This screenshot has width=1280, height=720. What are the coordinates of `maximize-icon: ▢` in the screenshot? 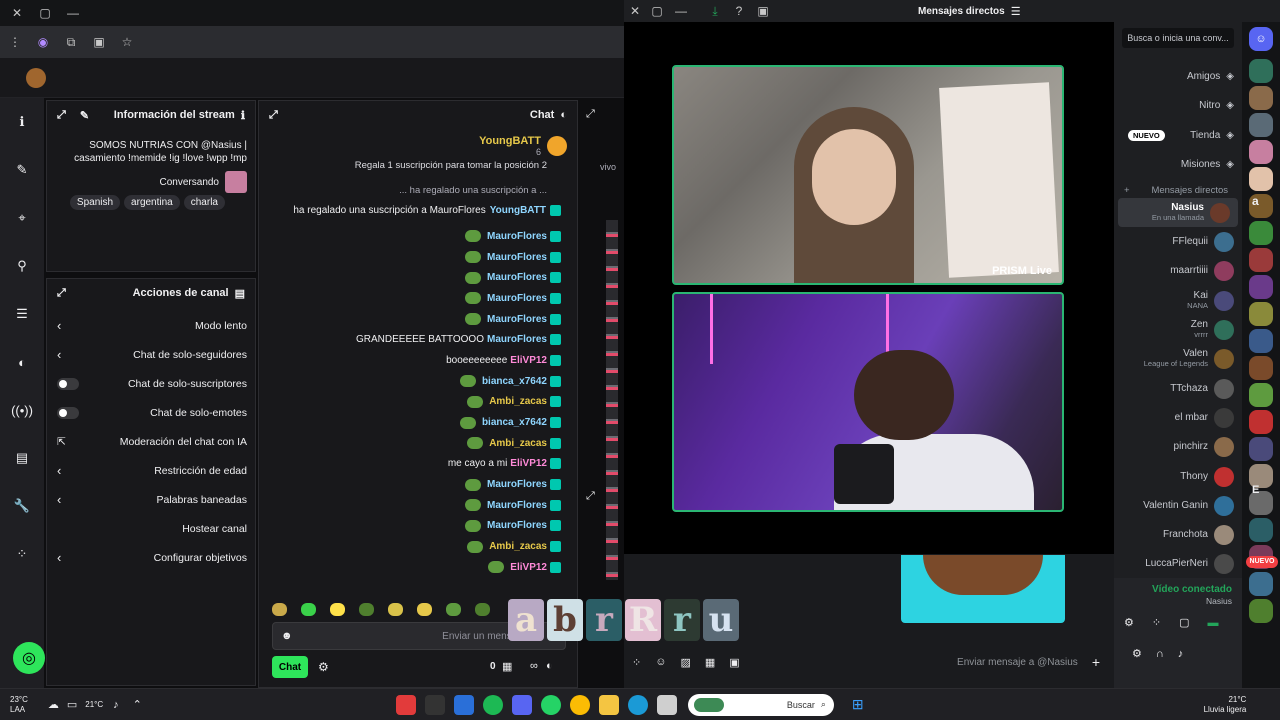 It's located at (657, 11).